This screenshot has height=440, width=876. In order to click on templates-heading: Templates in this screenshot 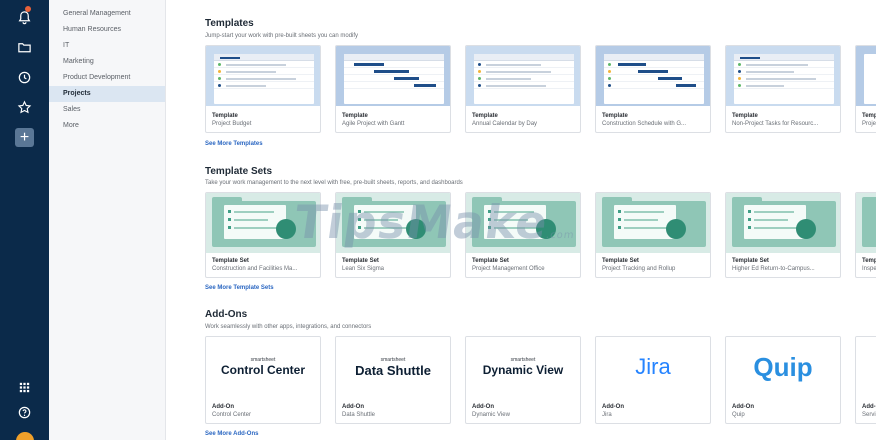, I will do `click(229, 23)`.